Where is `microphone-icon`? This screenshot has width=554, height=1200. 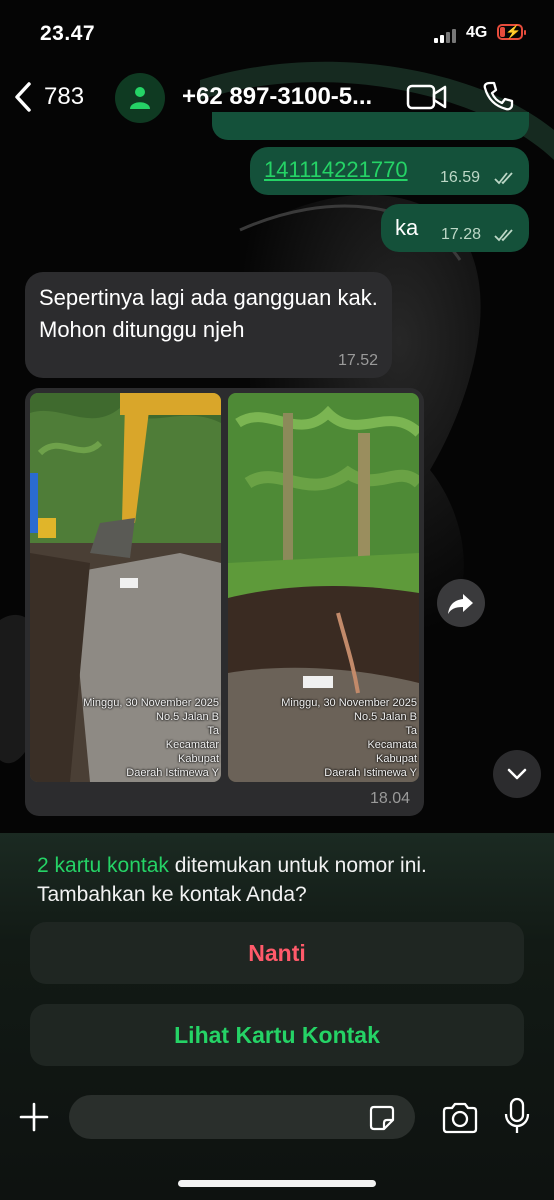 microphone-icon is located at coordinates (517, 1116).